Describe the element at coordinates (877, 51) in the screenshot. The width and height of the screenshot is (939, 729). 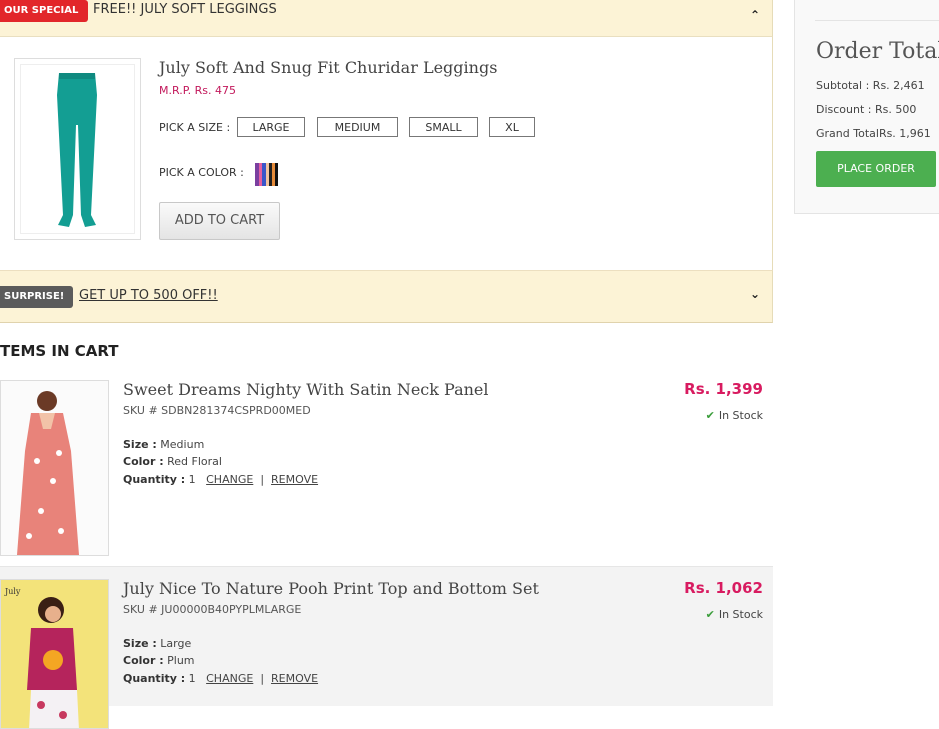
I see `order-total-title: Order Total` at that location.